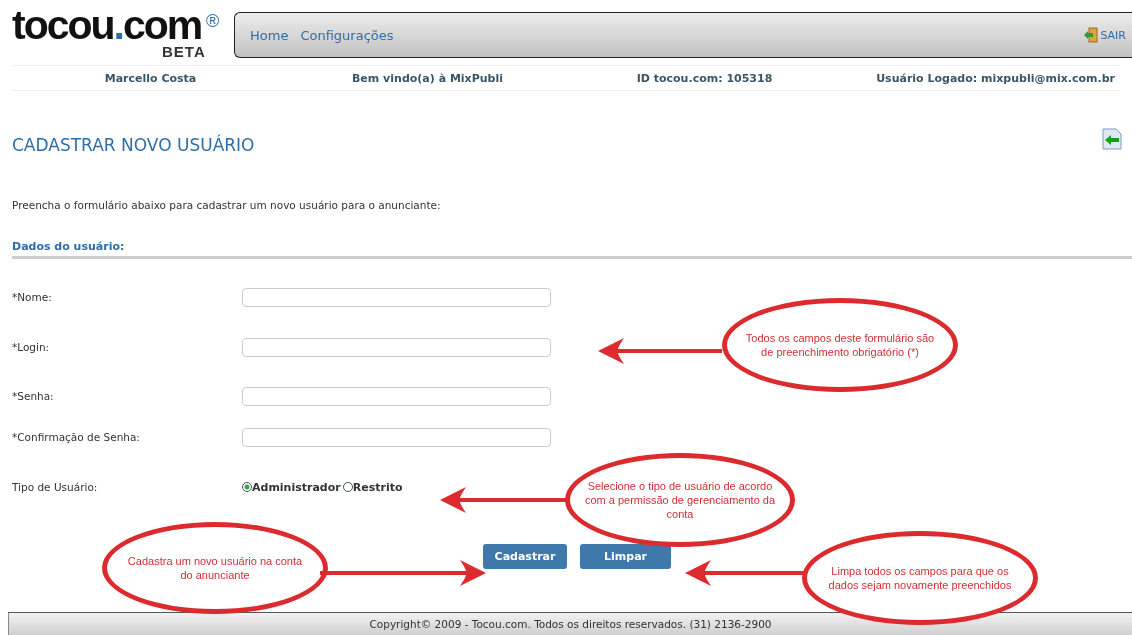 This screenshot has height=635, width=1132. I want to click on field-label: *Login:, so click(31, 347).